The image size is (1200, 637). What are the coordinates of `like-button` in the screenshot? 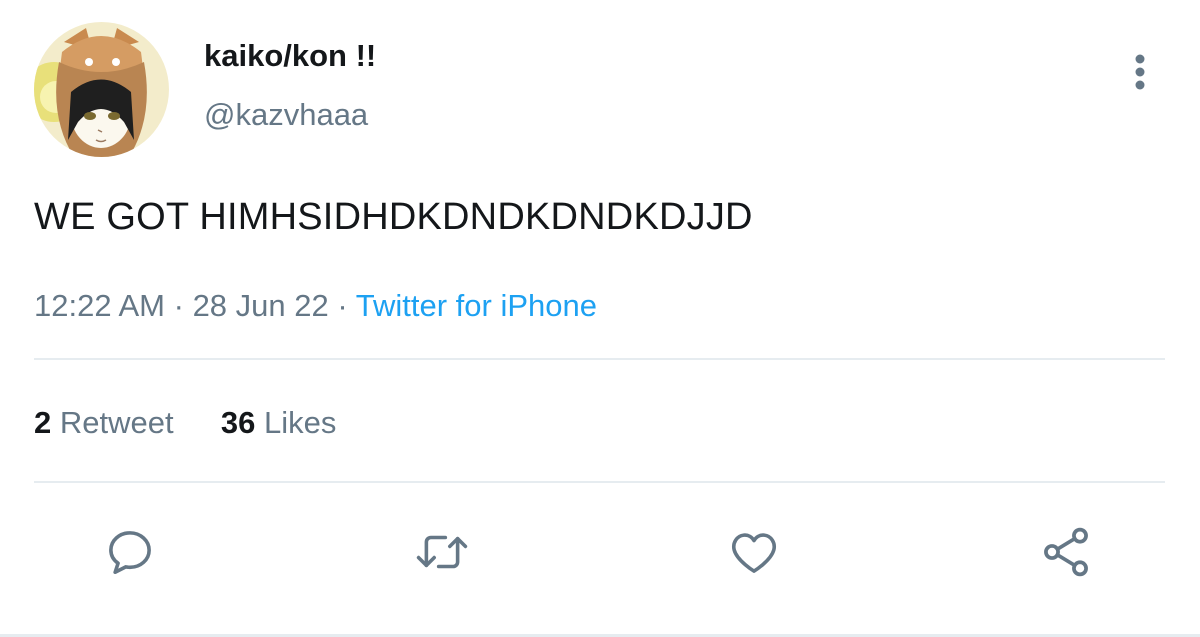 It's located at (754, 552).